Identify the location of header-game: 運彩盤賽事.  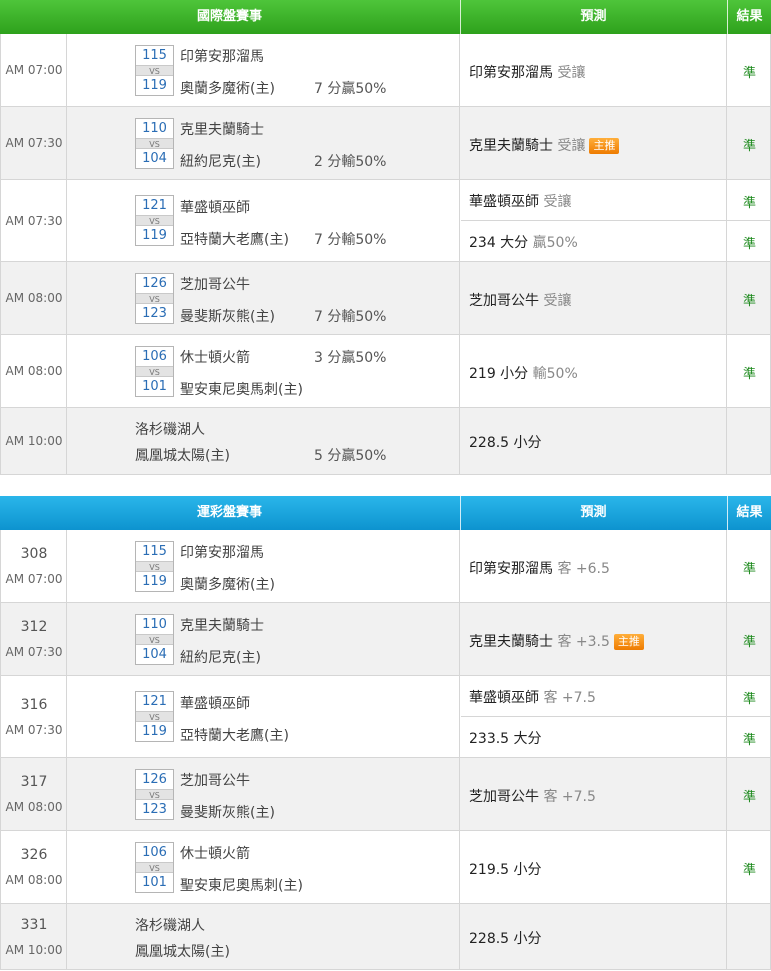
(229, 512).